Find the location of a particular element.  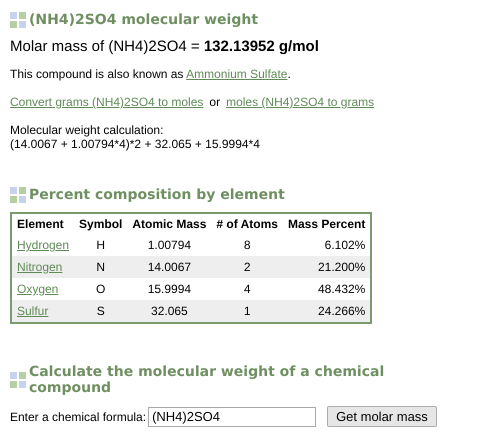

table-cell: N is located at coordinates (101, 267).